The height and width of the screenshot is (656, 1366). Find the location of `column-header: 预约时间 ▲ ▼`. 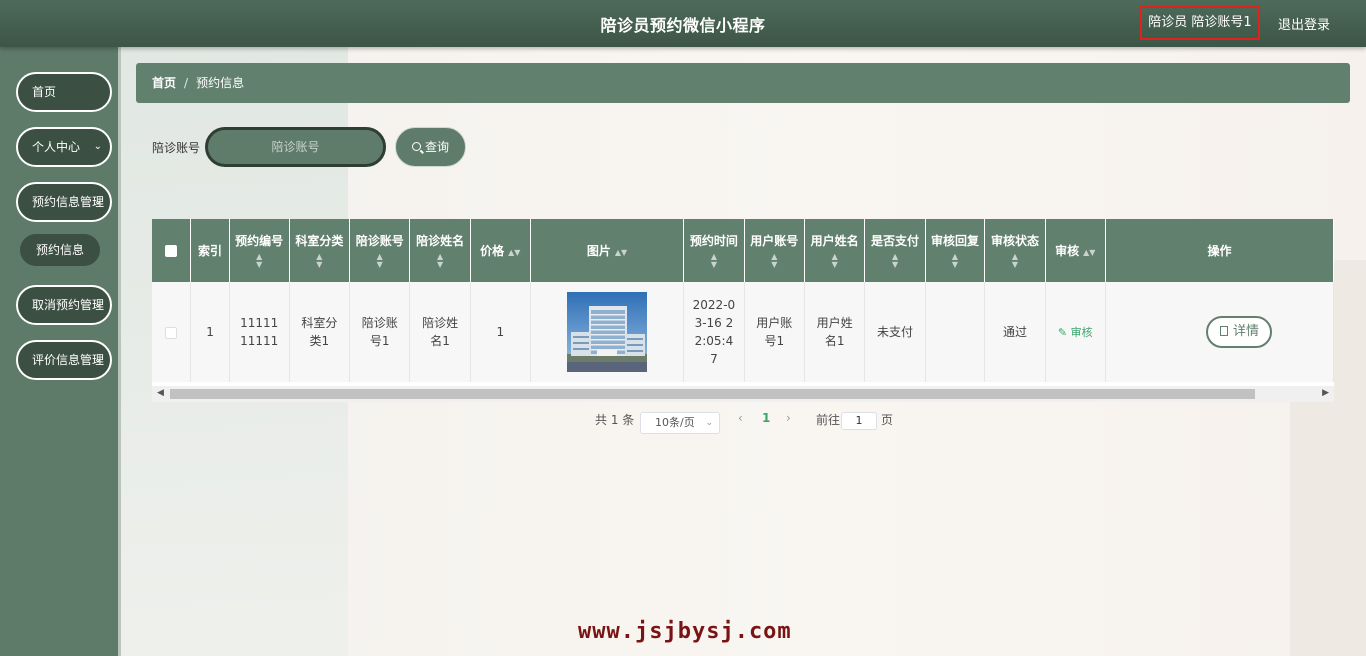

column-header: 预约时间 ▲ ▼ is located at coordinates (714, 250).